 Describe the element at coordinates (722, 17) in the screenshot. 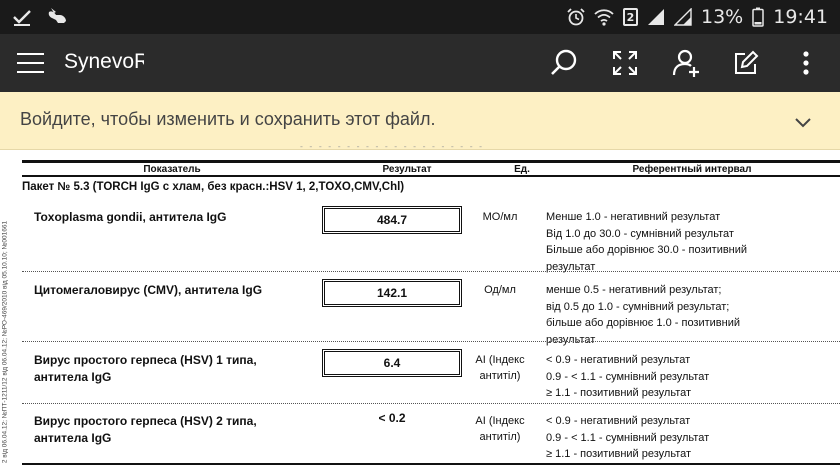

I see `battery-percent: 13%` at that location.